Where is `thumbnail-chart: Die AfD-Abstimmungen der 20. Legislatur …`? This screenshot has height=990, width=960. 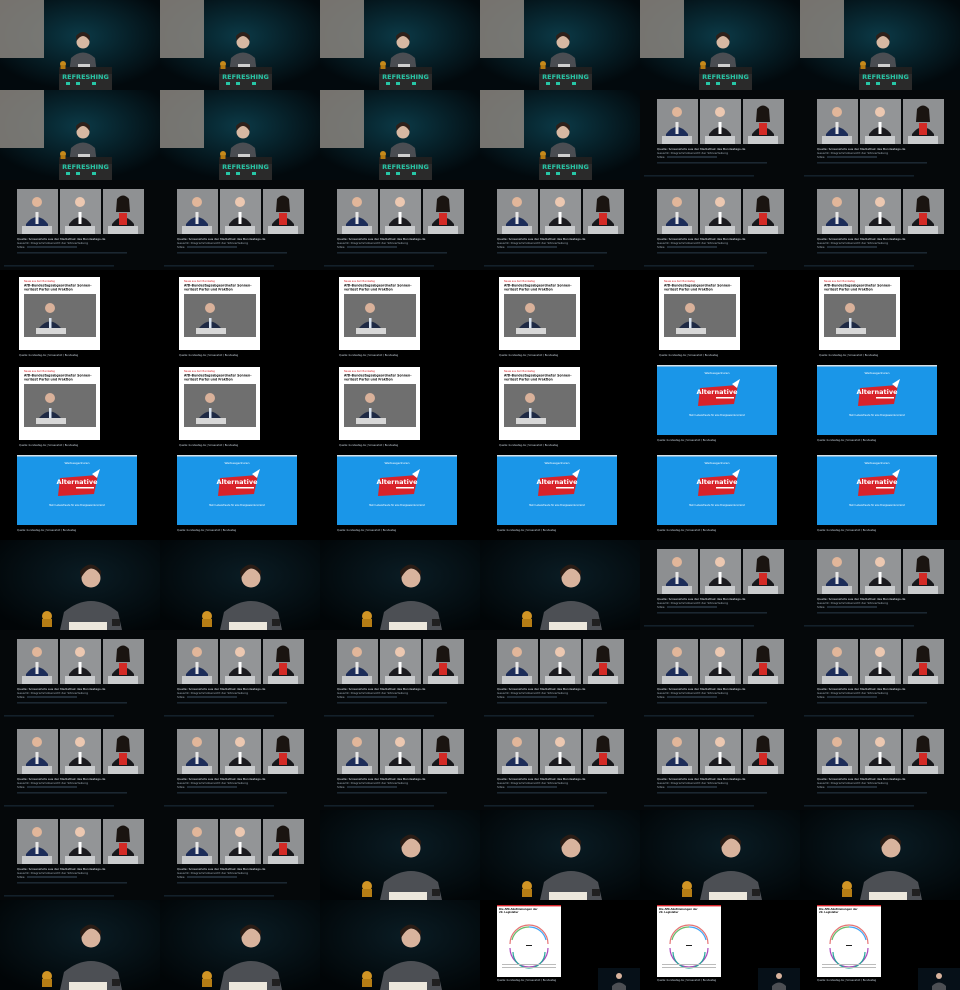 thumbnail-chart: Die AfD-Abstimmungen der 20. Legislatur … is located at coordinates (560, 945).